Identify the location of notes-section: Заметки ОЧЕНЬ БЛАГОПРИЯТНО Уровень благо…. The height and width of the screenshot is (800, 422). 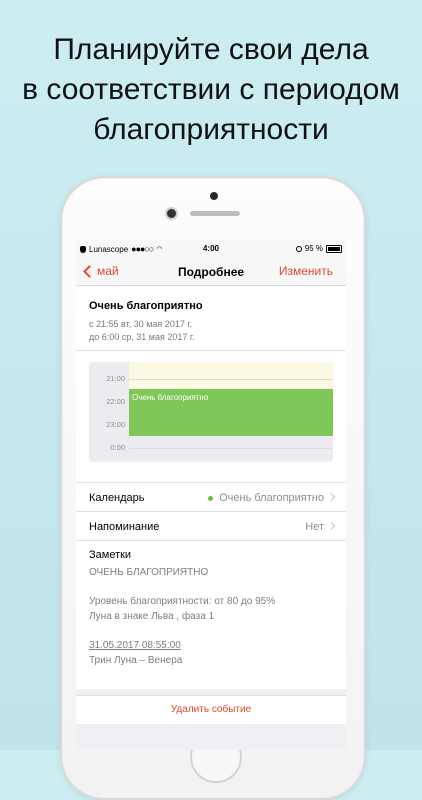
(211, 615).